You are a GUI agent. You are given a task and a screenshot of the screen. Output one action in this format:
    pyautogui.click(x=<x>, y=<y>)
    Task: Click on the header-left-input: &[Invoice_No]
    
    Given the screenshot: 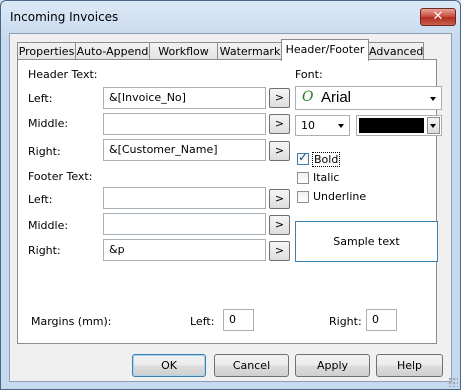 What is the action you would take?
    pyautogui.click(x=184, y=98)
    